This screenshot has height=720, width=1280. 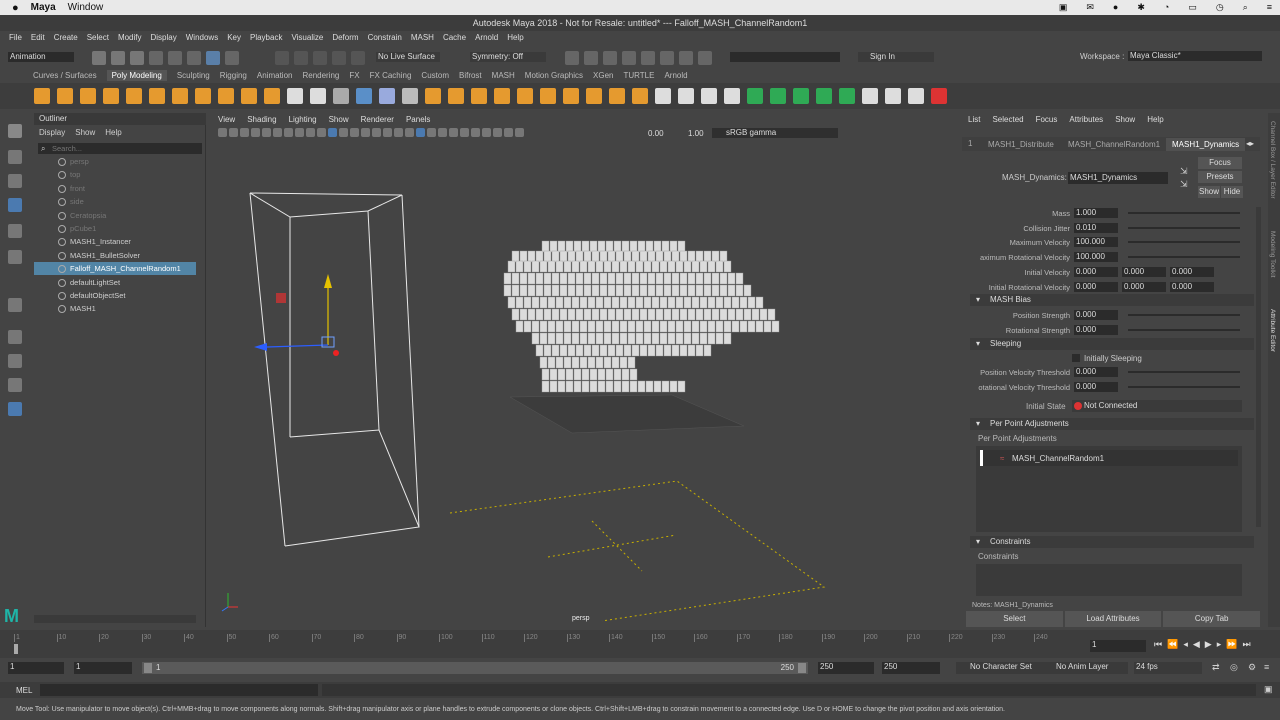 What do you see at coordinates (213, 58) in the screenshot?
I see `select-object-icon` at bounding box center [213, 58].